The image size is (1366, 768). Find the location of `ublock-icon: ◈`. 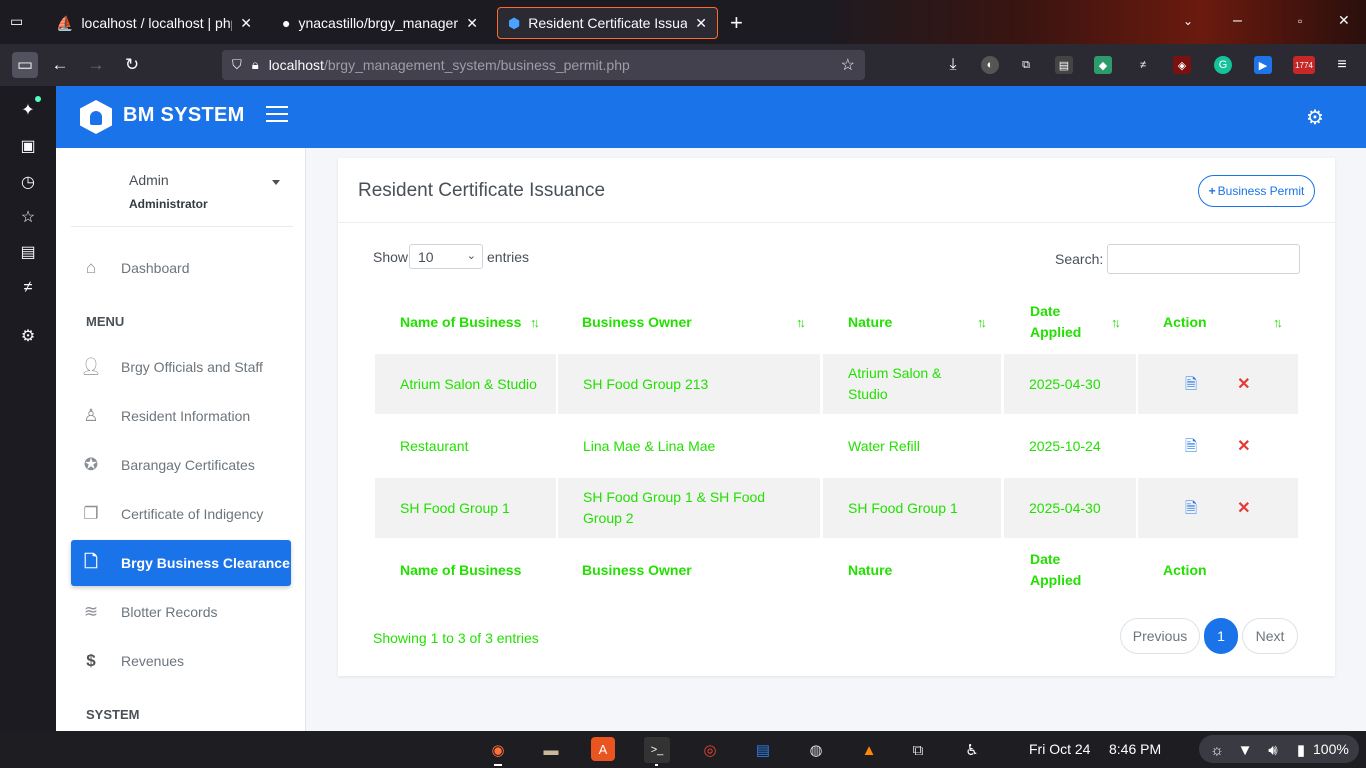

ublock-icon: ◈ is located at coordinates (1182, 65).